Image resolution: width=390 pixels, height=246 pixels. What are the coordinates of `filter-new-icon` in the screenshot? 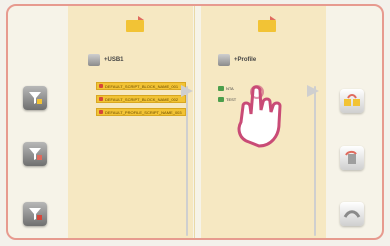 It's located at (35, 214).